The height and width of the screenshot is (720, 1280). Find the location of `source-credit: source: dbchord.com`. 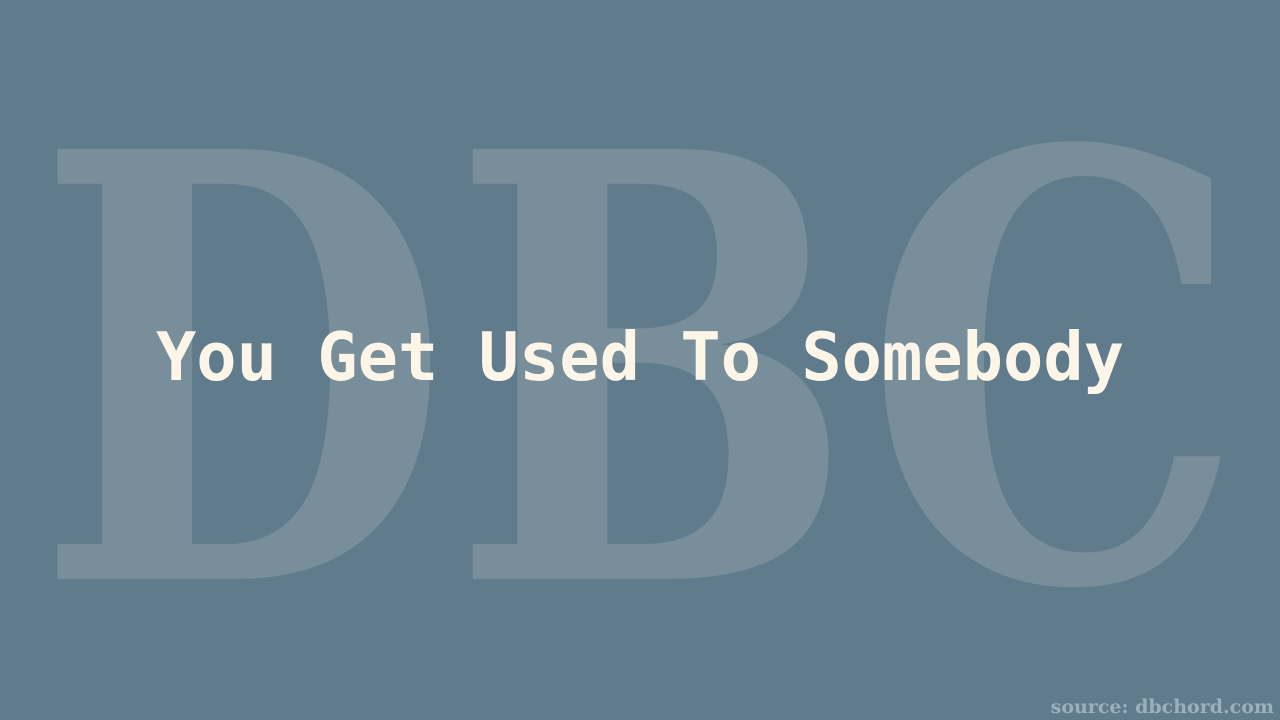

source-credit: source: dbchord.com is located at coordinates (1162, 707).